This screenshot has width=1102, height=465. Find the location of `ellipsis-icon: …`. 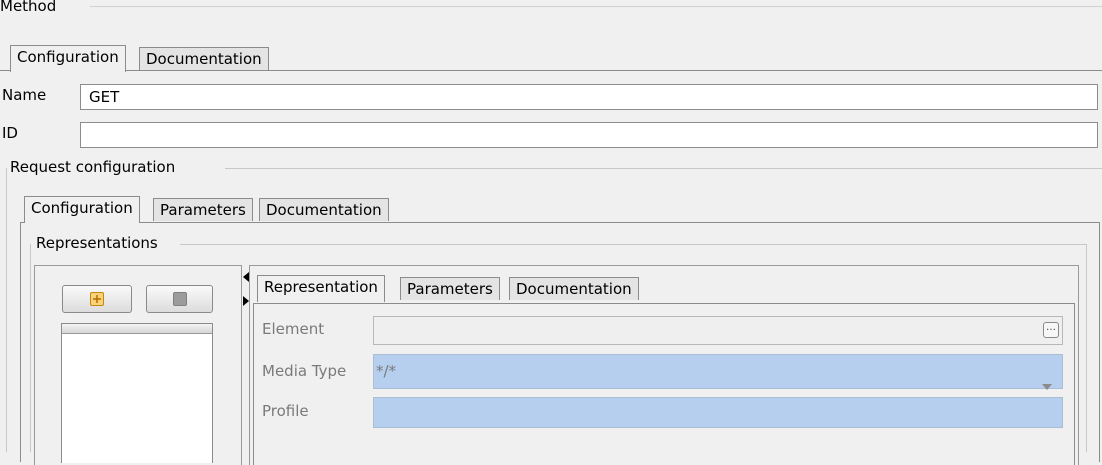

ellipsis-icon: … is located at coordinates (1051, 330).